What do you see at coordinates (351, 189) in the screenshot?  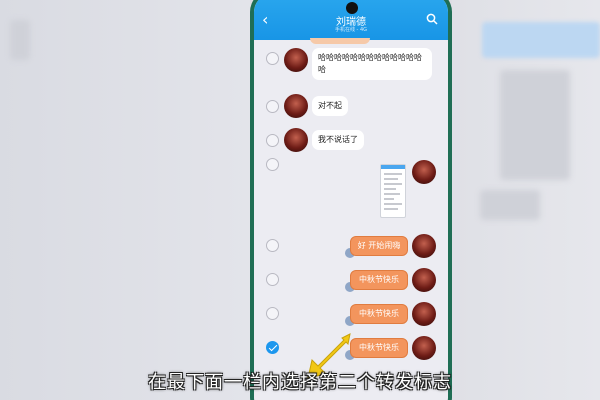 I see `message-row` at bounding box center [351, 189].